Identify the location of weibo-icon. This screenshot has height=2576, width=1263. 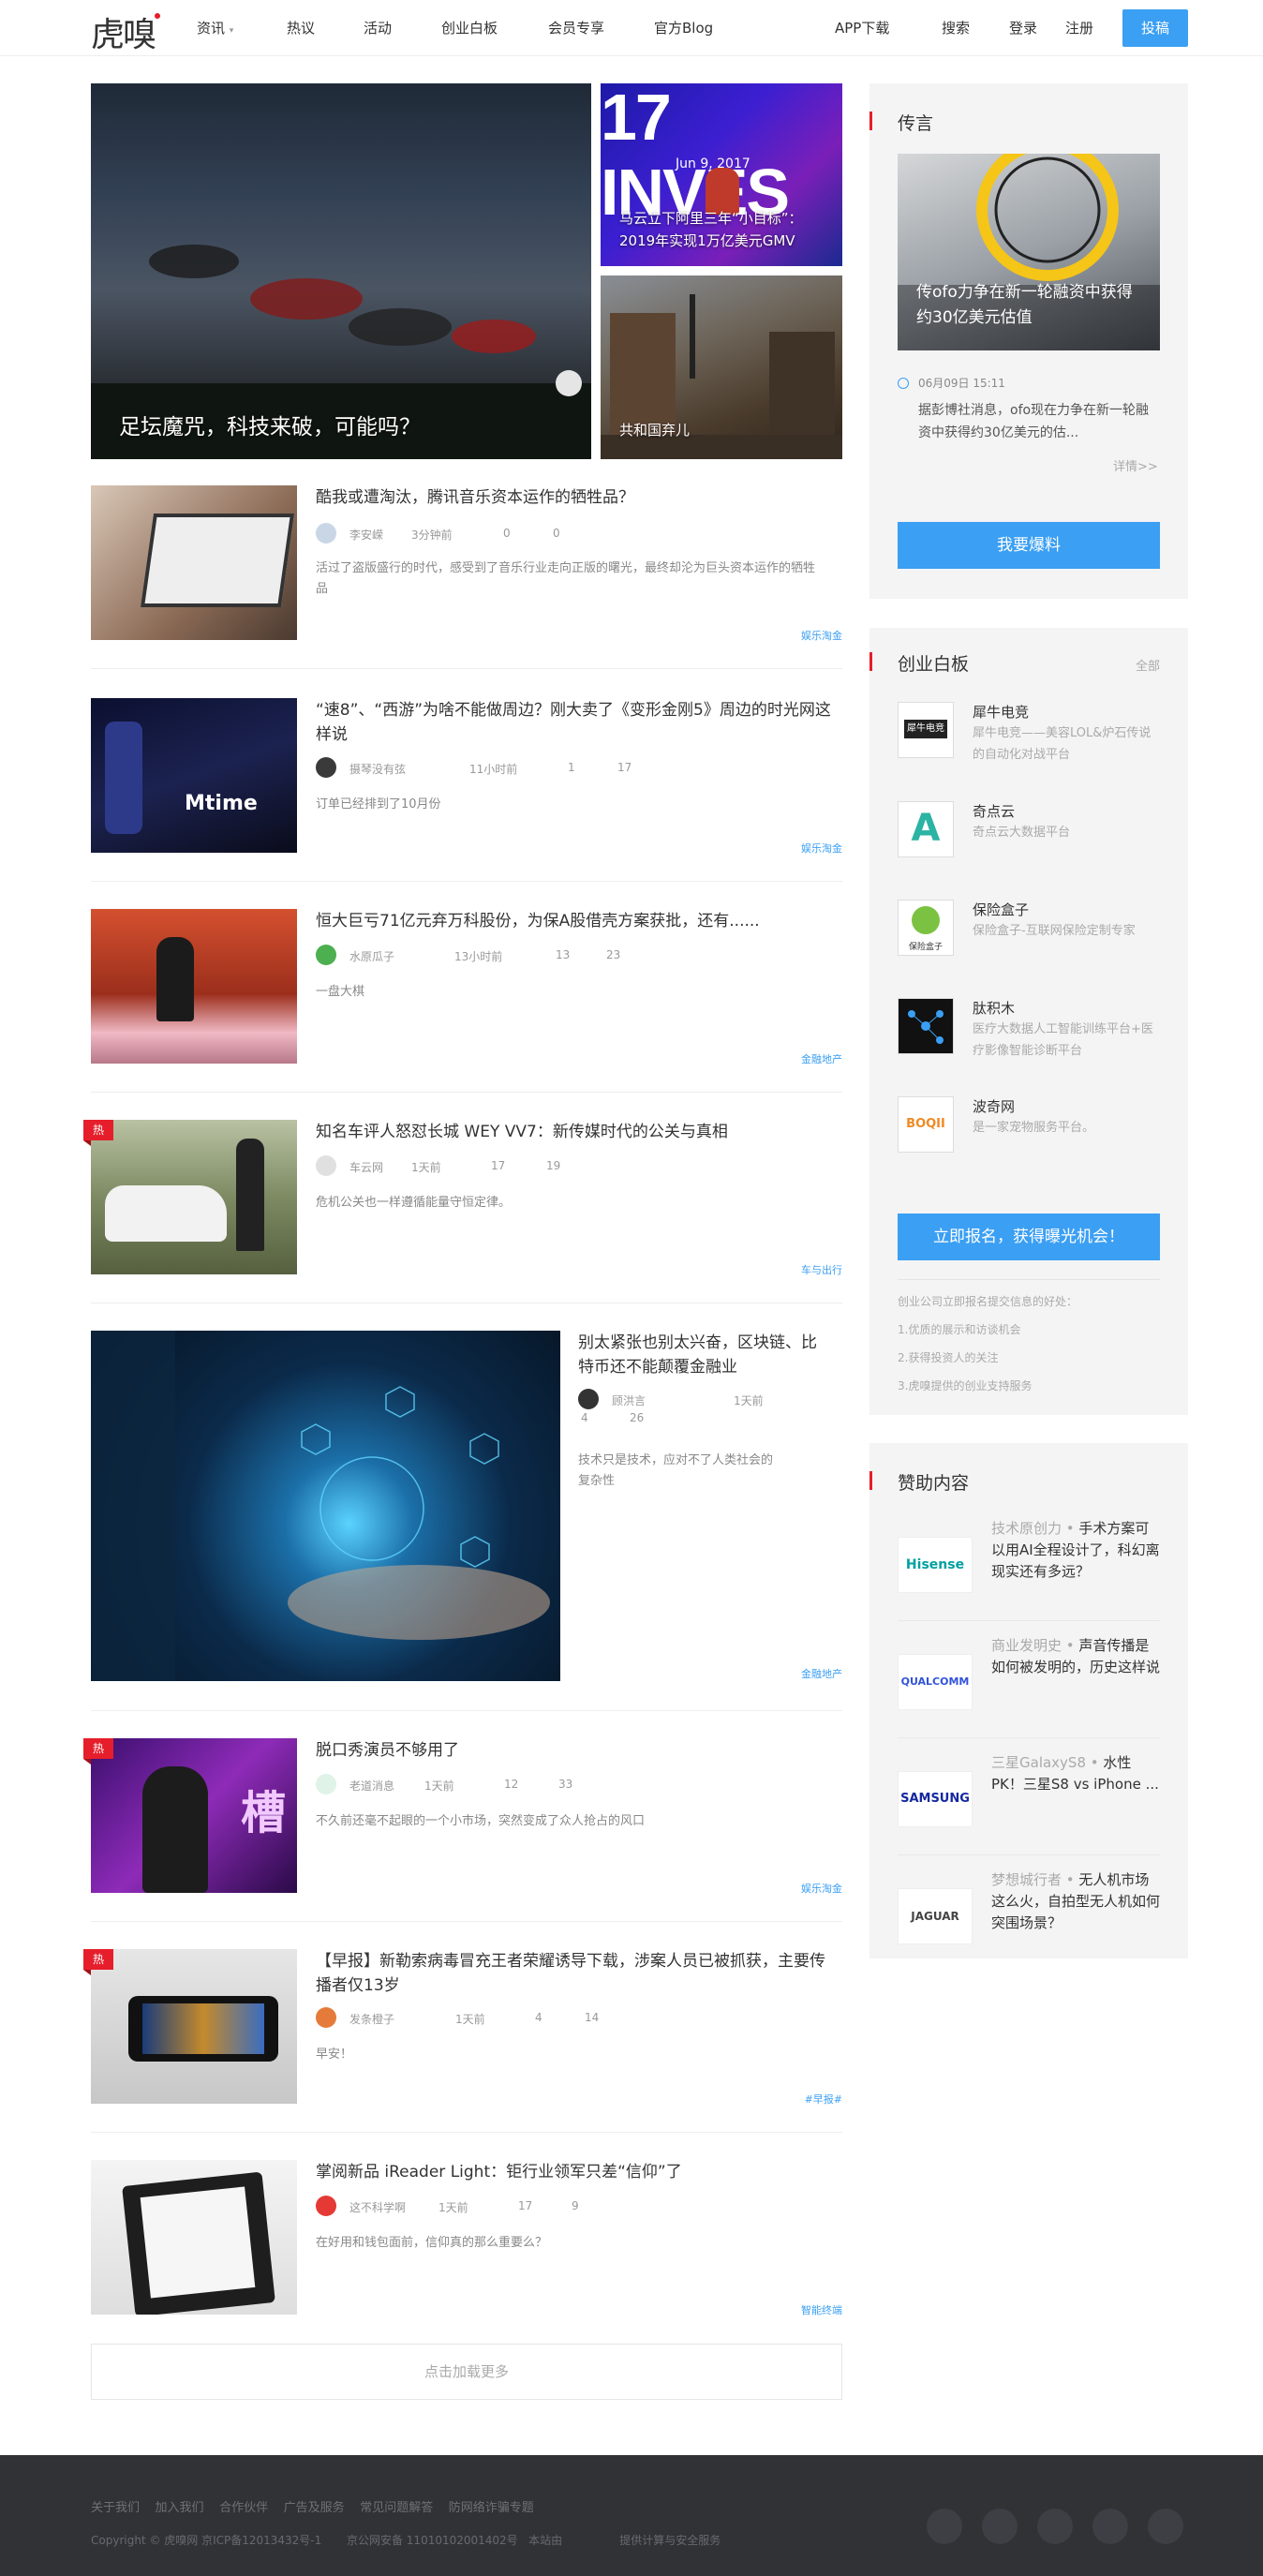
(944, 2526).